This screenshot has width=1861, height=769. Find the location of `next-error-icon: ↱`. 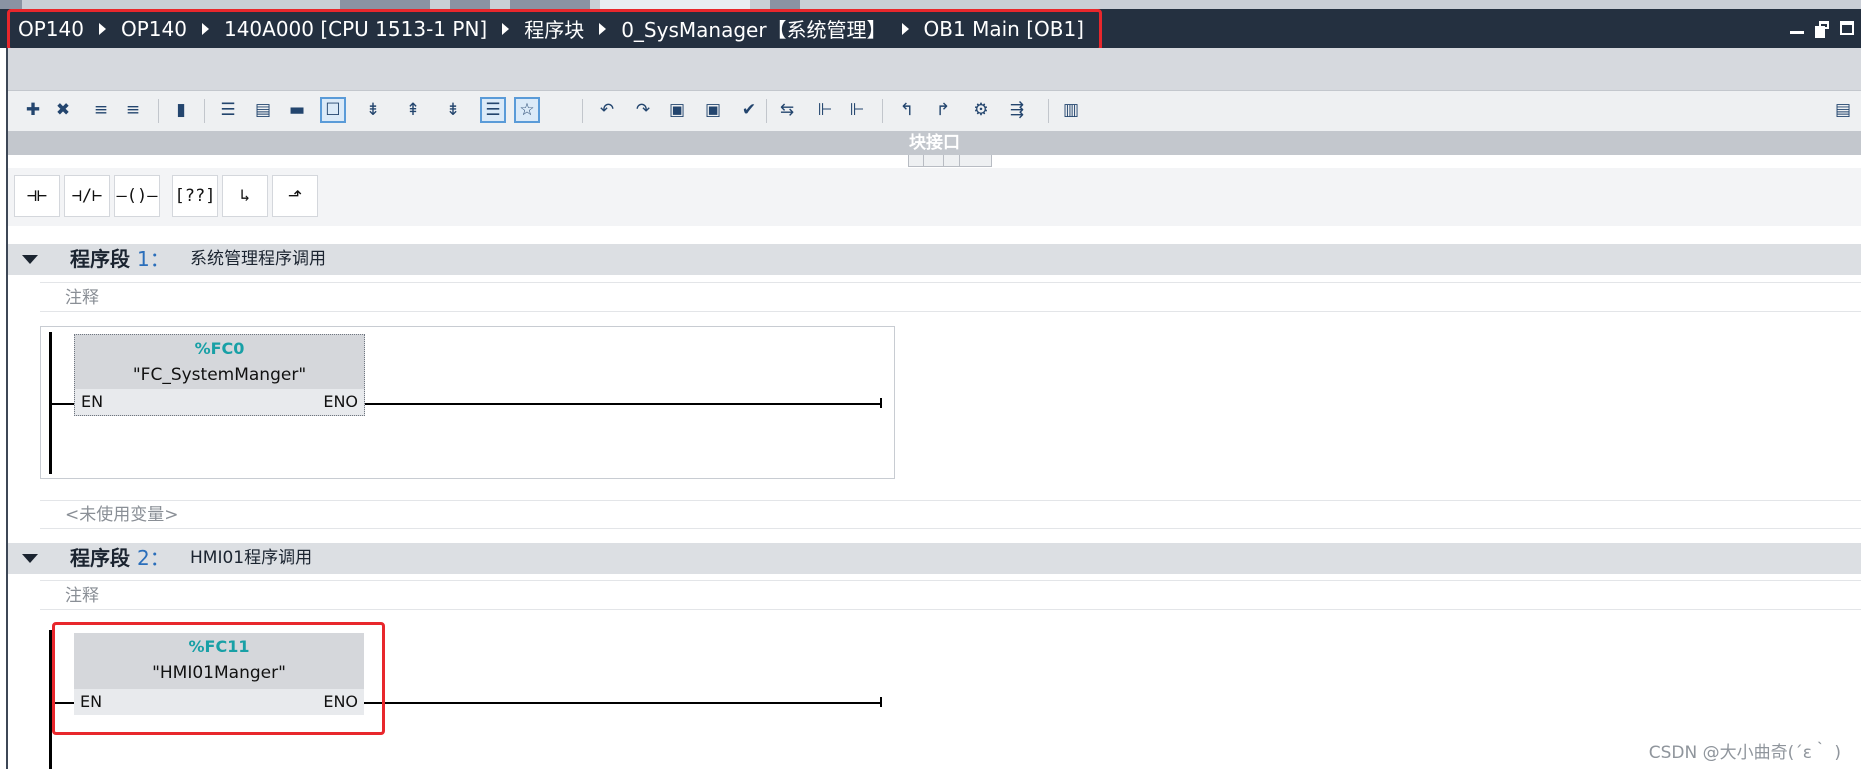

next-error-icon: ↱ is located at coordinates (943, 110).